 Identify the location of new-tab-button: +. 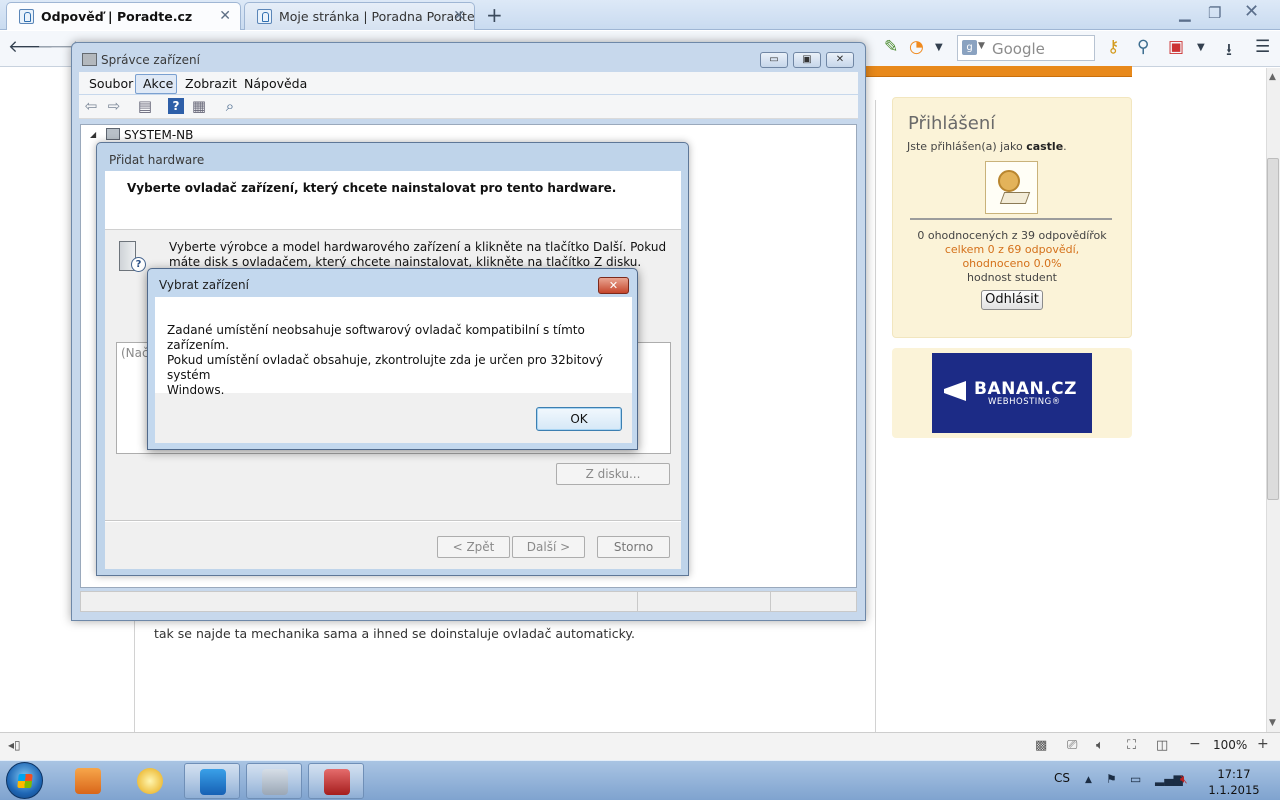
(494, 15).